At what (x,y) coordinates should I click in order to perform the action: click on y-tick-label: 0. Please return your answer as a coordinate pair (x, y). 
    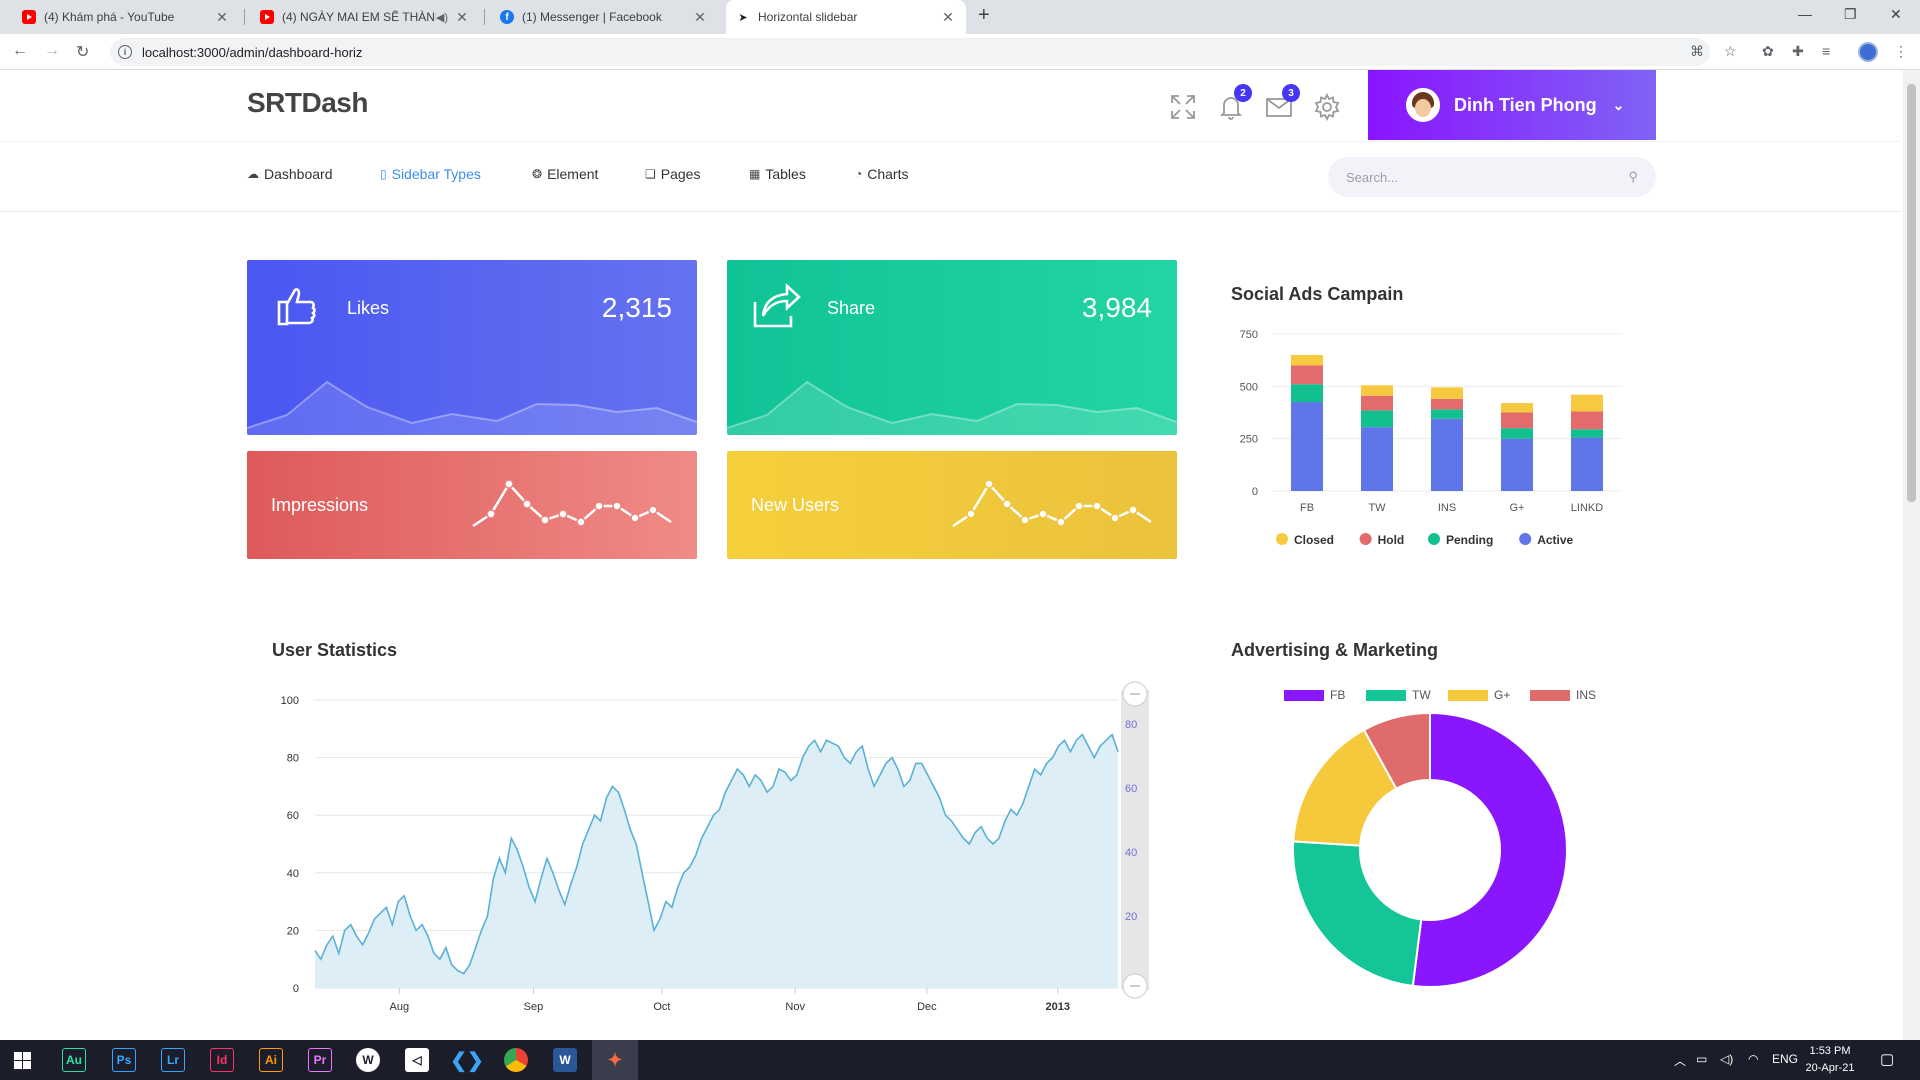
    Looking at the image, I should click on (296, 989).